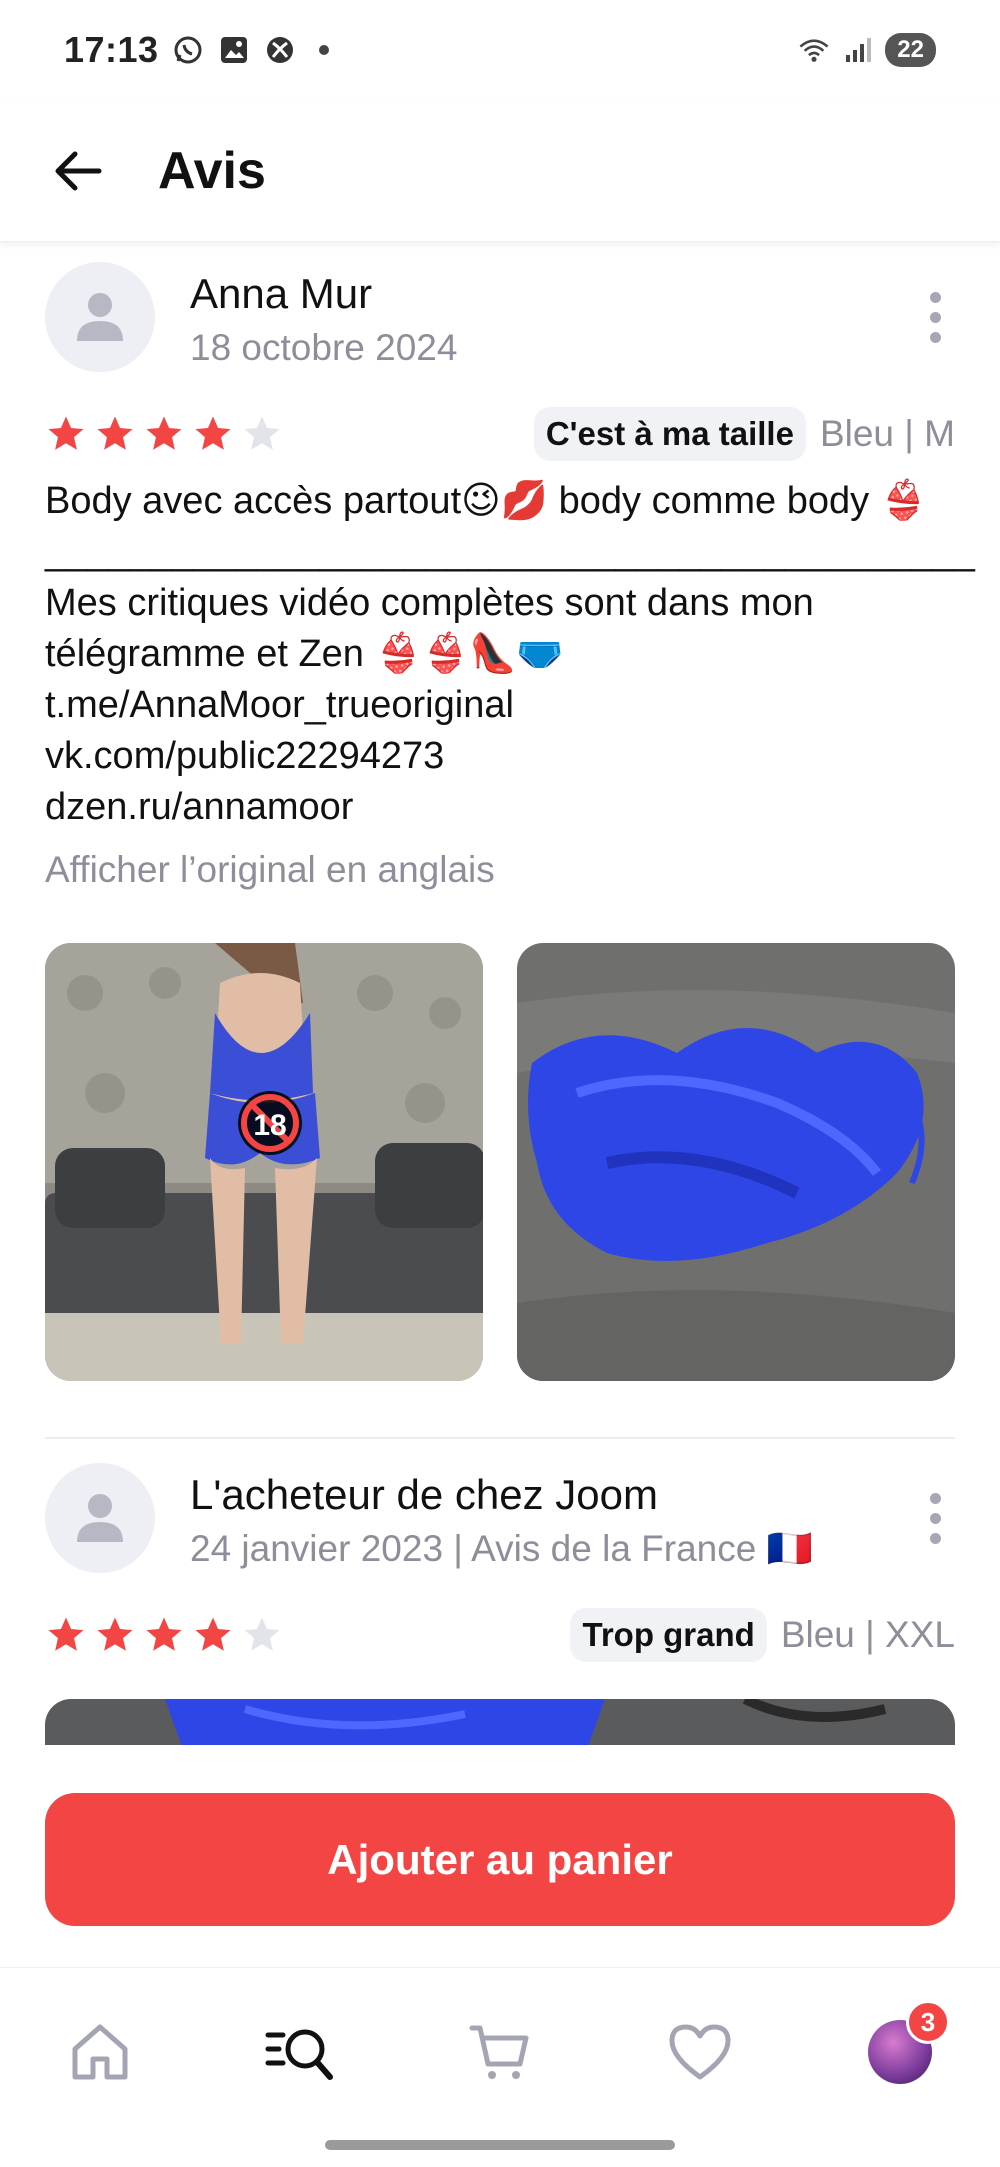 The height and width of the screenshot is (2167, 1000). Describe the element at coordinates (858, 50) in the screenshot. I see `signal-icon` at that location.